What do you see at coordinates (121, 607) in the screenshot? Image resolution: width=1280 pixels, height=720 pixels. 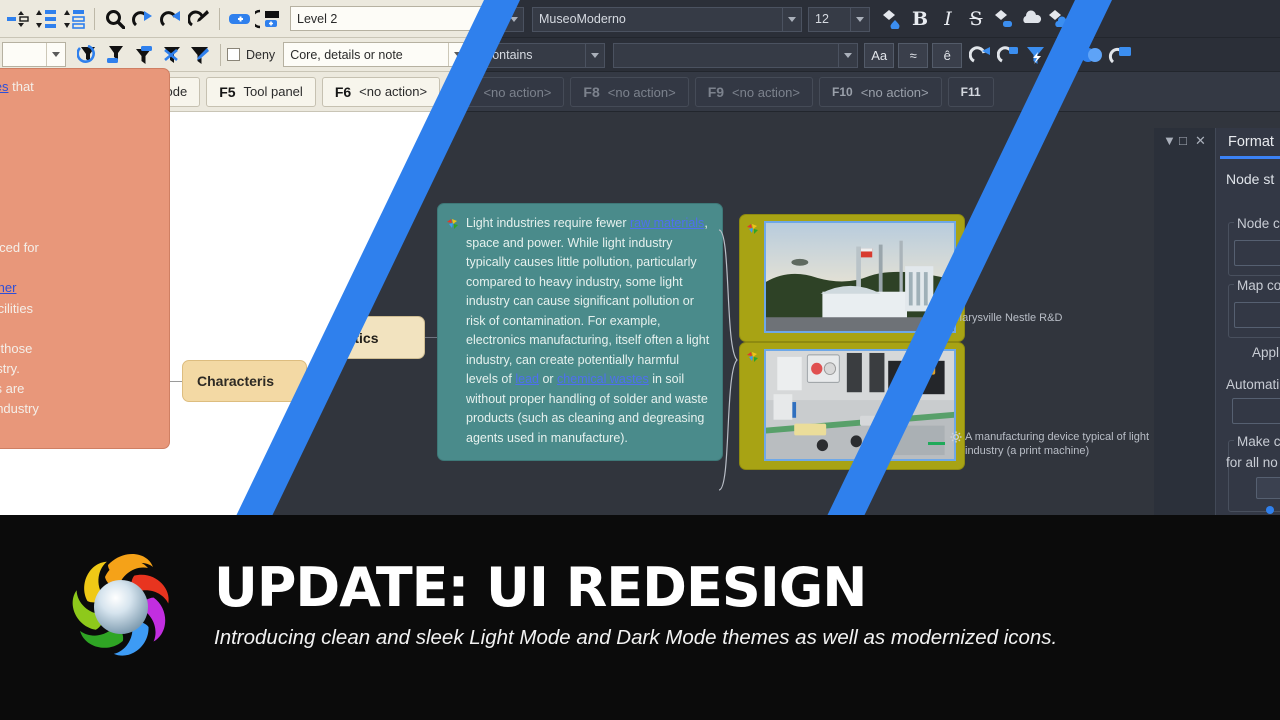 I see `freeplane-logo` at bounding box center [121, 607].